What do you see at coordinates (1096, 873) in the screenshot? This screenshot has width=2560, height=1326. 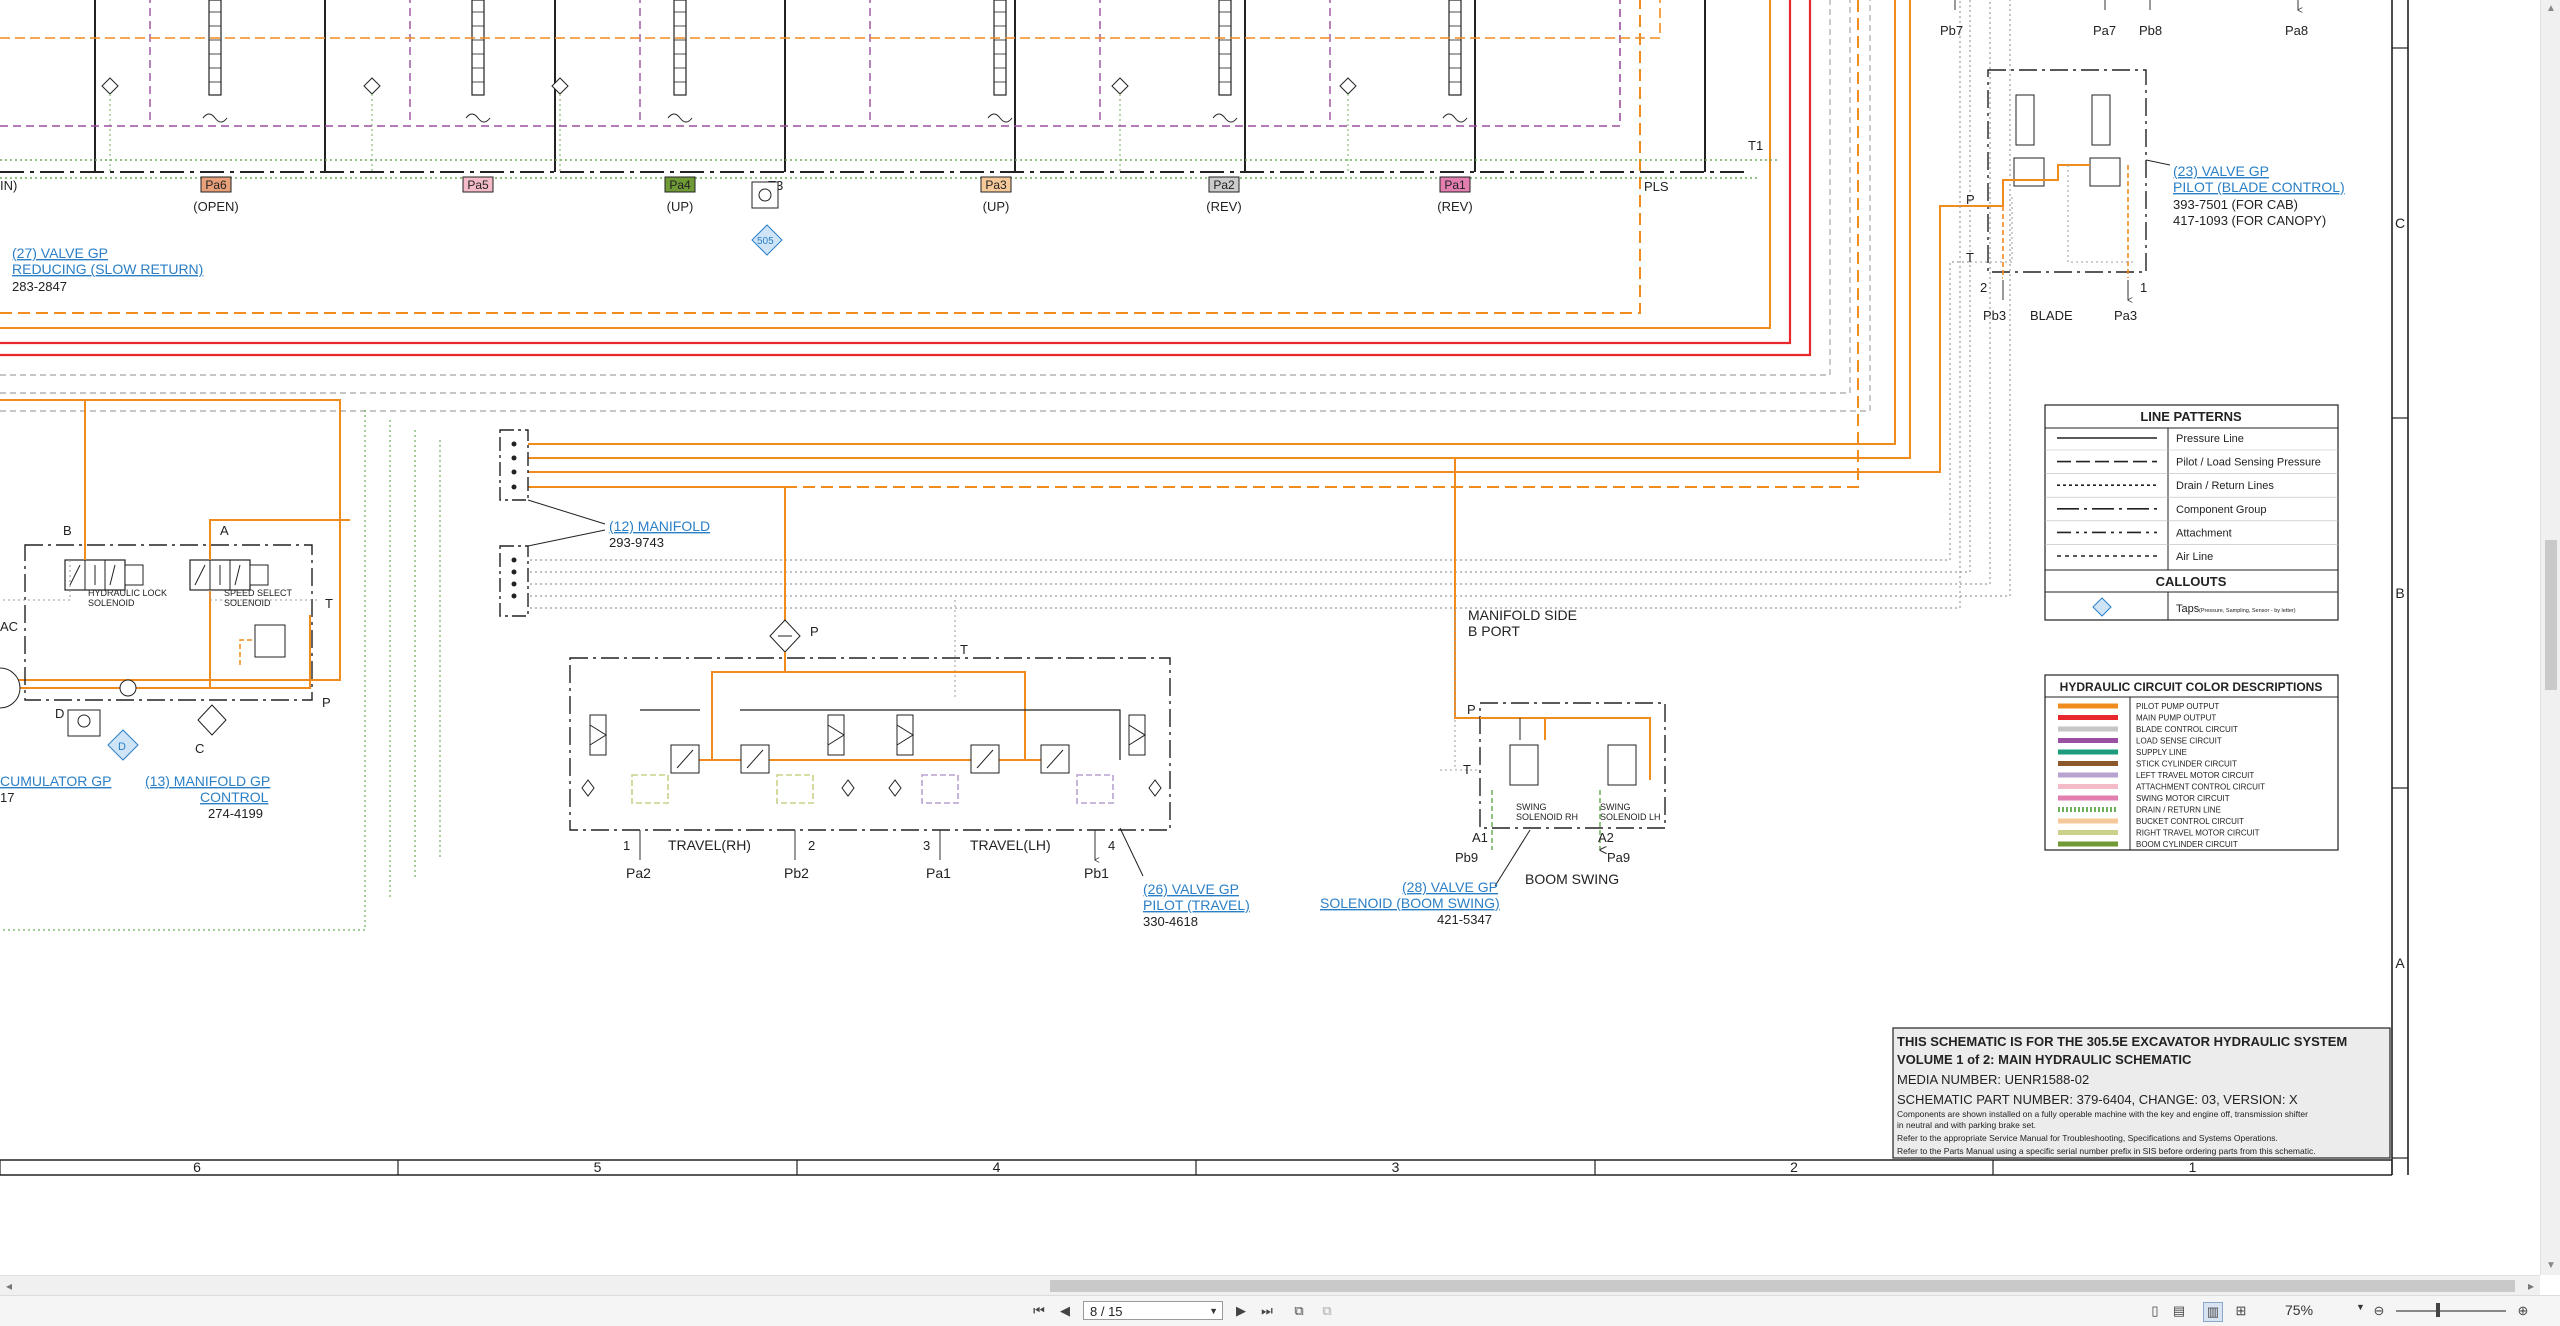 I see `travel-pb1: Pb1` at bounding box center [1096, 873].